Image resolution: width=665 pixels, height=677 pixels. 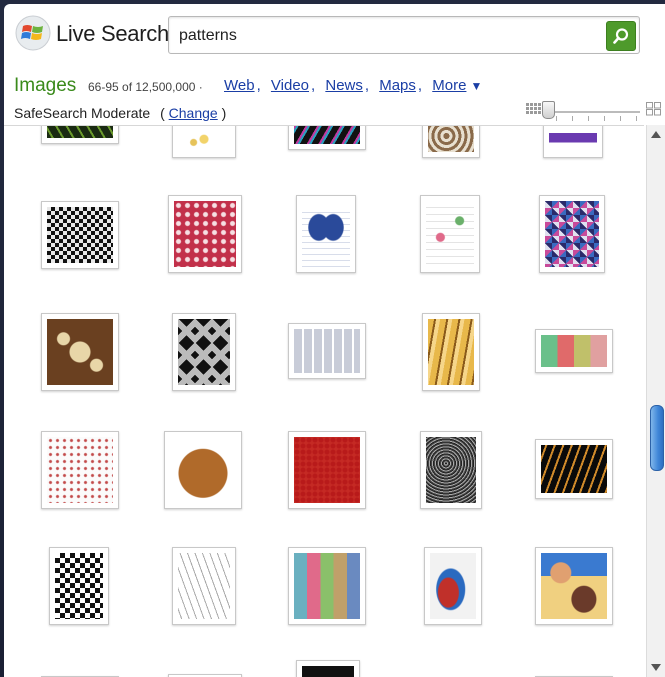 I want to click on safesearch-status: SafeSearch Moderate ( Change ), so click(x=120, y=113).